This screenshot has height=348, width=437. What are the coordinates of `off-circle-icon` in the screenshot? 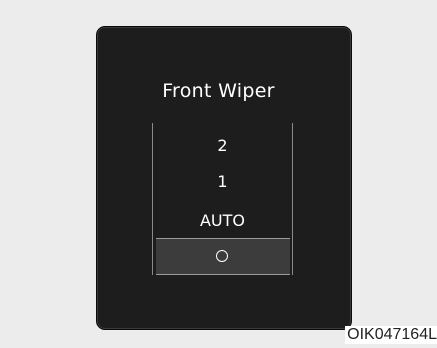 It's located at (222, 256).